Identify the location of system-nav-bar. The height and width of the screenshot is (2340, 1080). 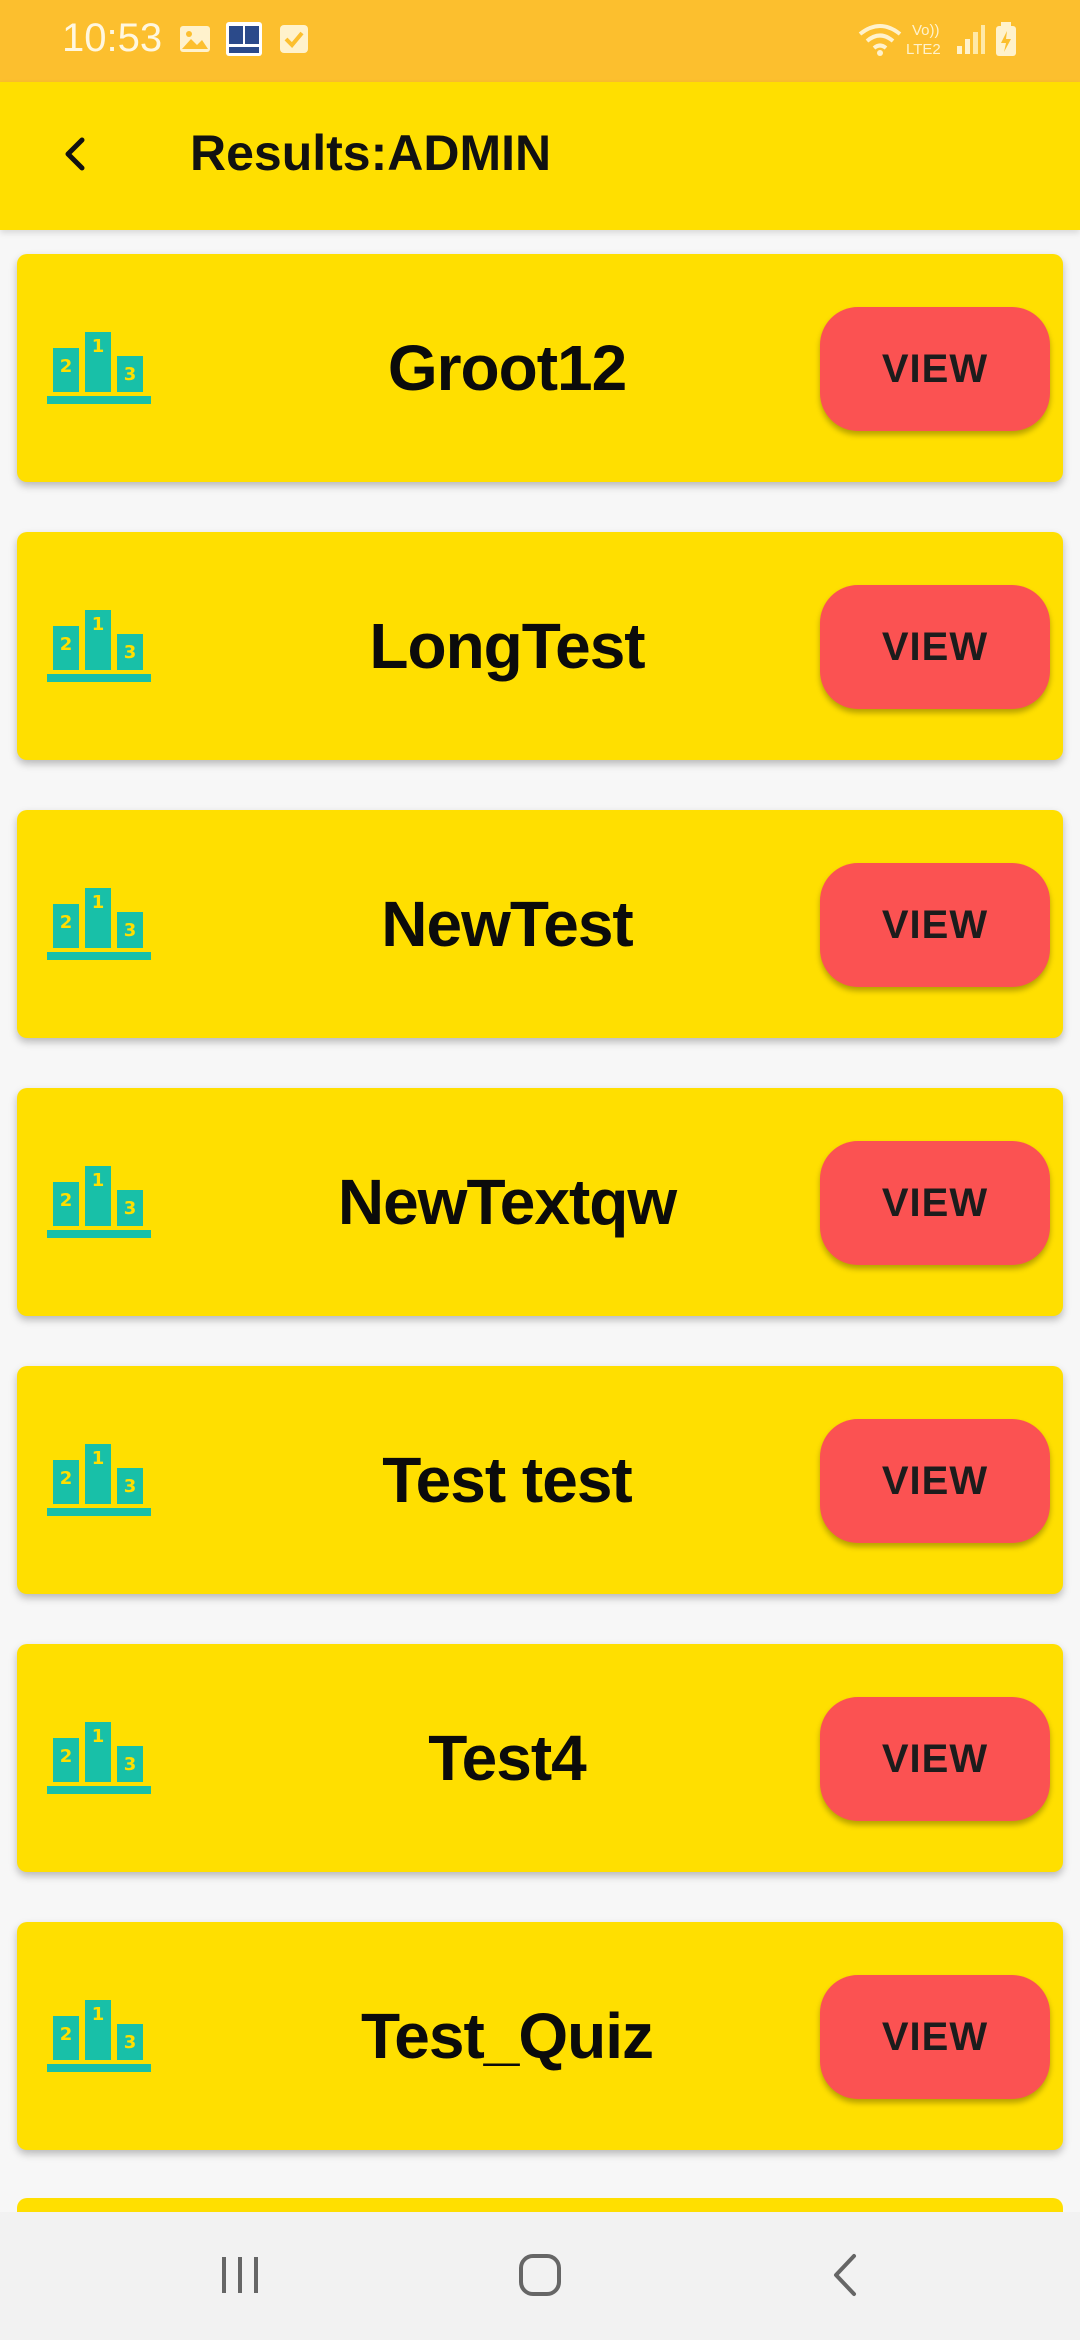
(540, 2276).